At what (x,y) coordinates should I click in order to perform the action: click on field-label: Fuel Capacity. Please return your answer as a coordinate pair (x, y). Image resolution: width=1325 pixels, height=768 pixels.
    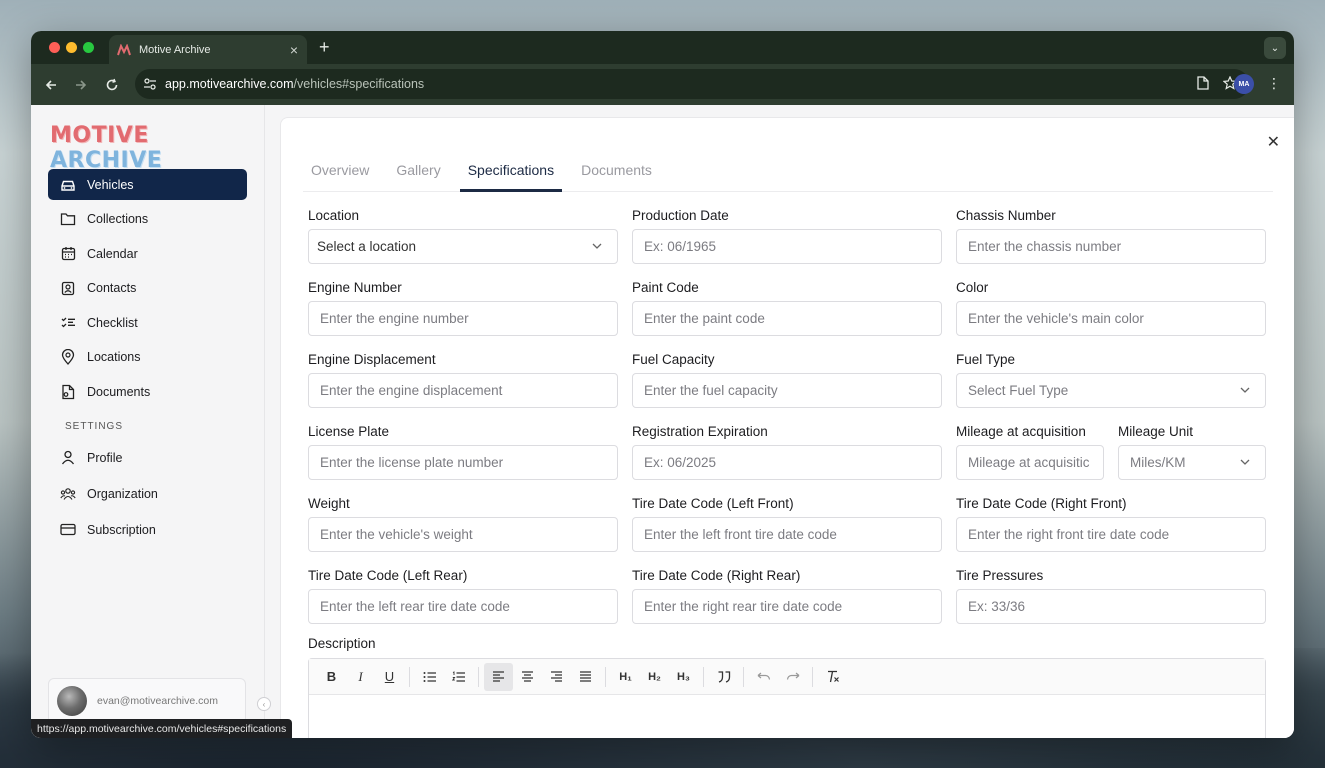
    Looking at the image, I should click on (673, 359).